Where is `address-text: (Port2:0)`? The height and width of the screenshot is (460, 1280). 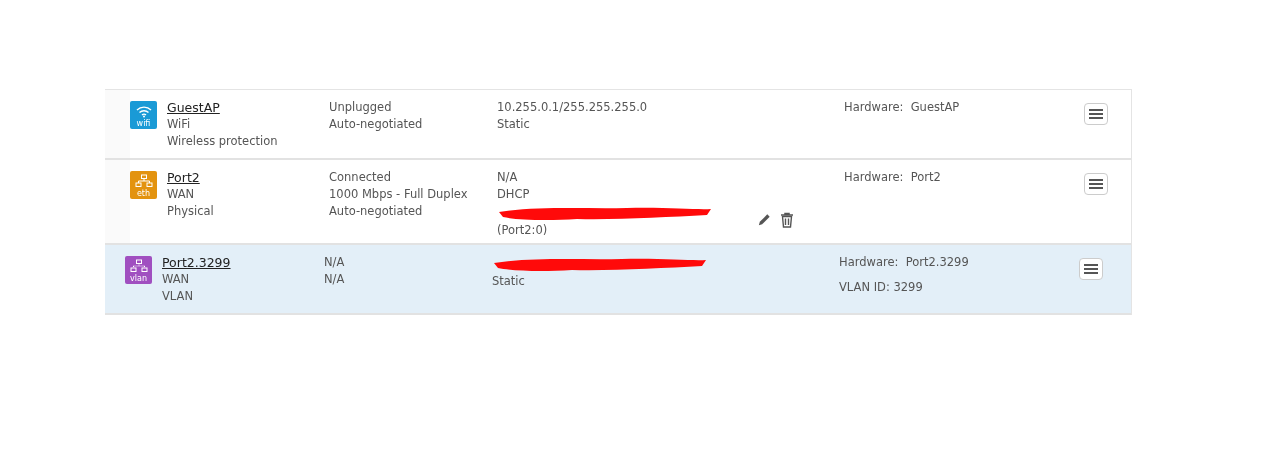 address-text: (Port2:0) is located at coordinates (523, 230).